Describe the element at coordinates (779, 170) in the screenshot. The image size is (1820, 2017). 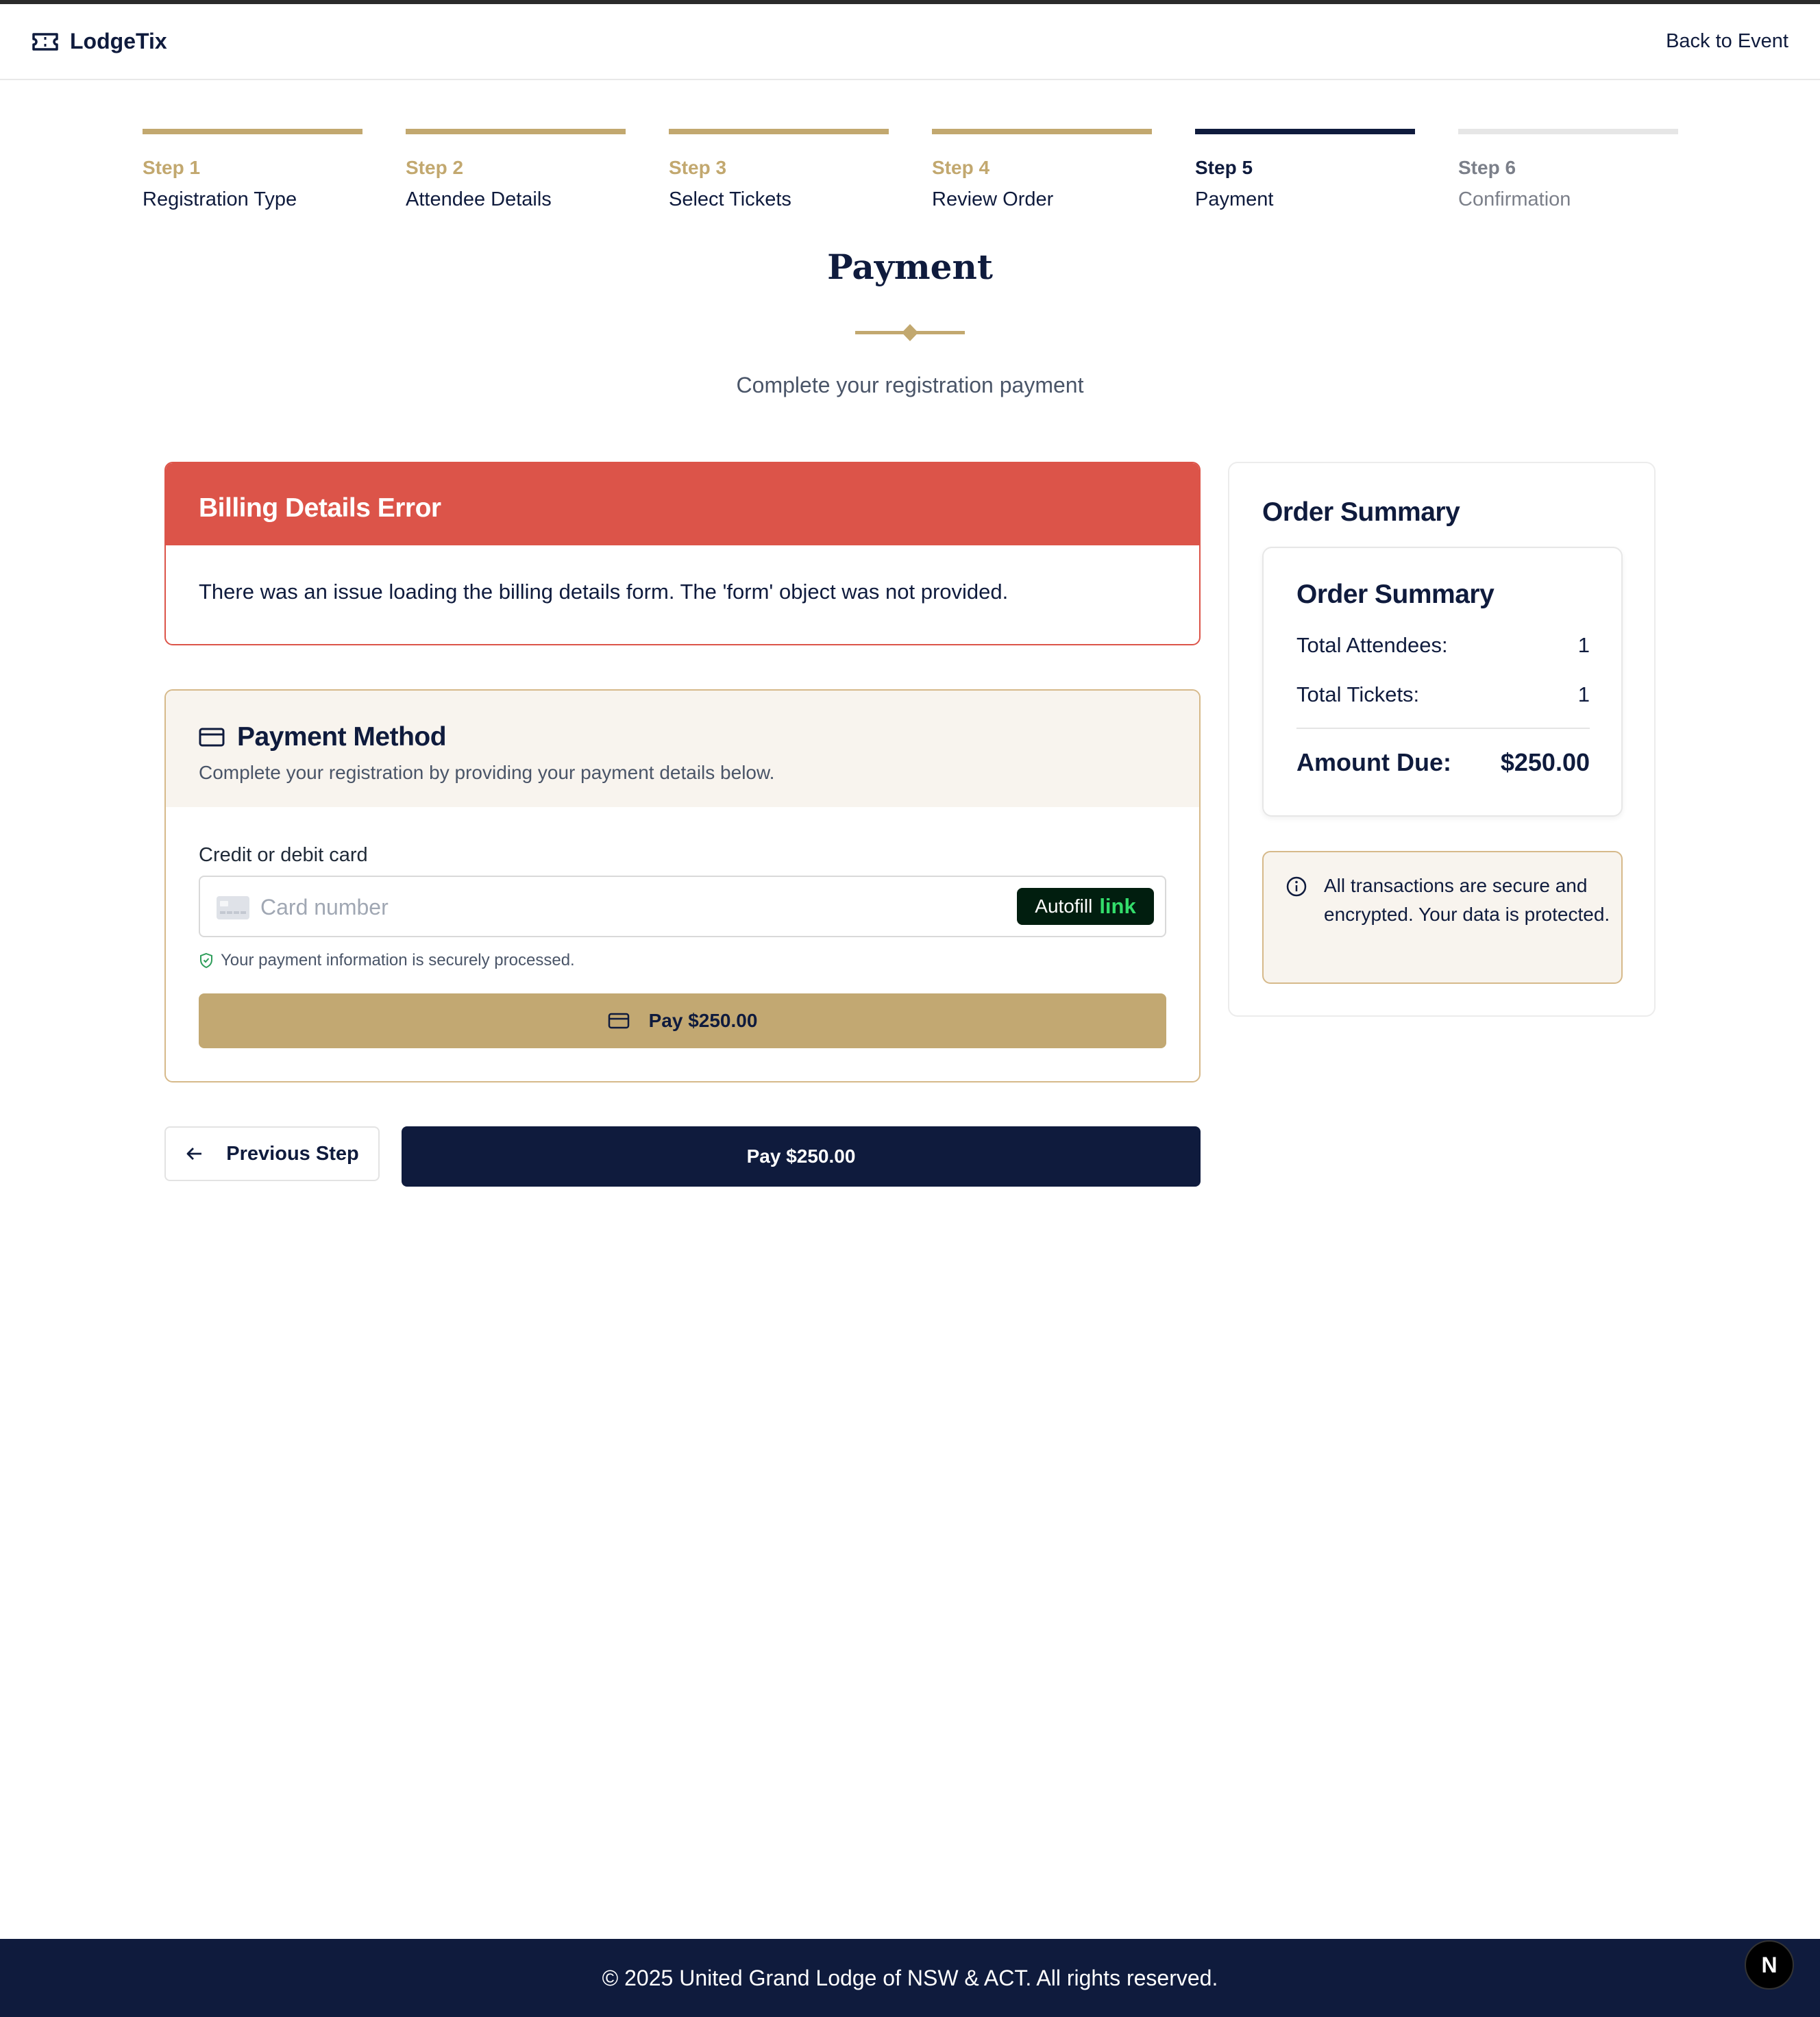
I see `step-select-tickets: Step 3 Select Tickets` at that location.